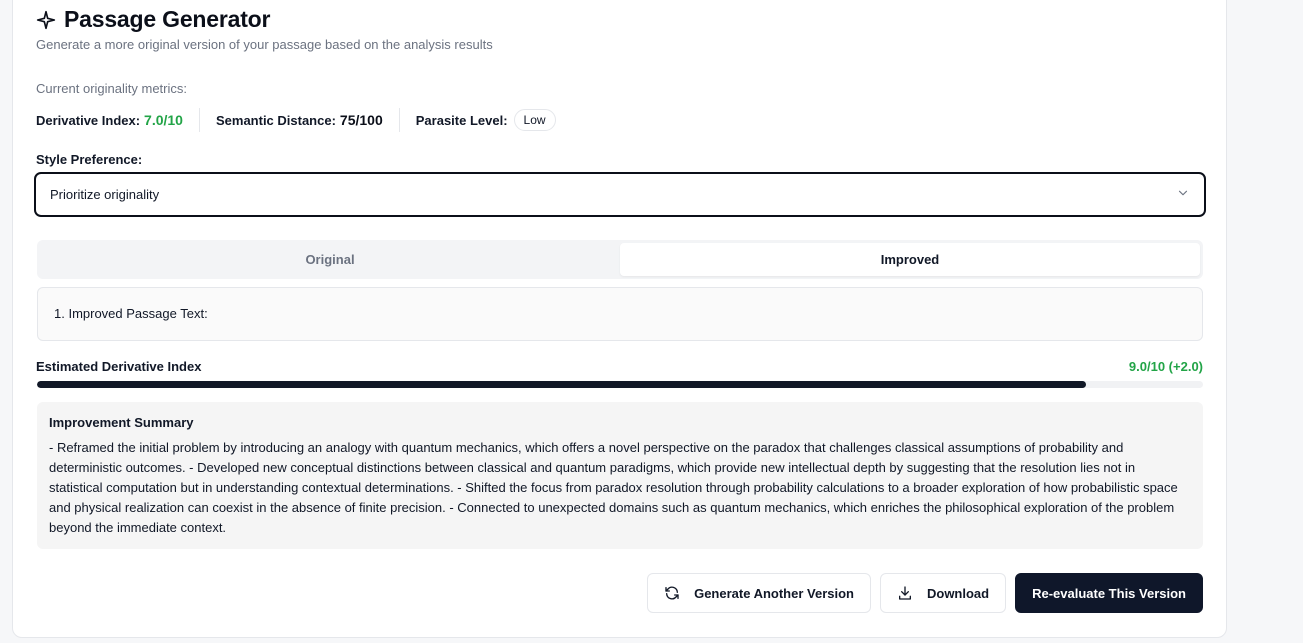 Image resolution: width=1303 pixels, height=643 pixels. What do you see at coordinates (111, 88) in the screenshot?
I see `metrics-label: Current originality metrics:` at bounding box center [111, 88].